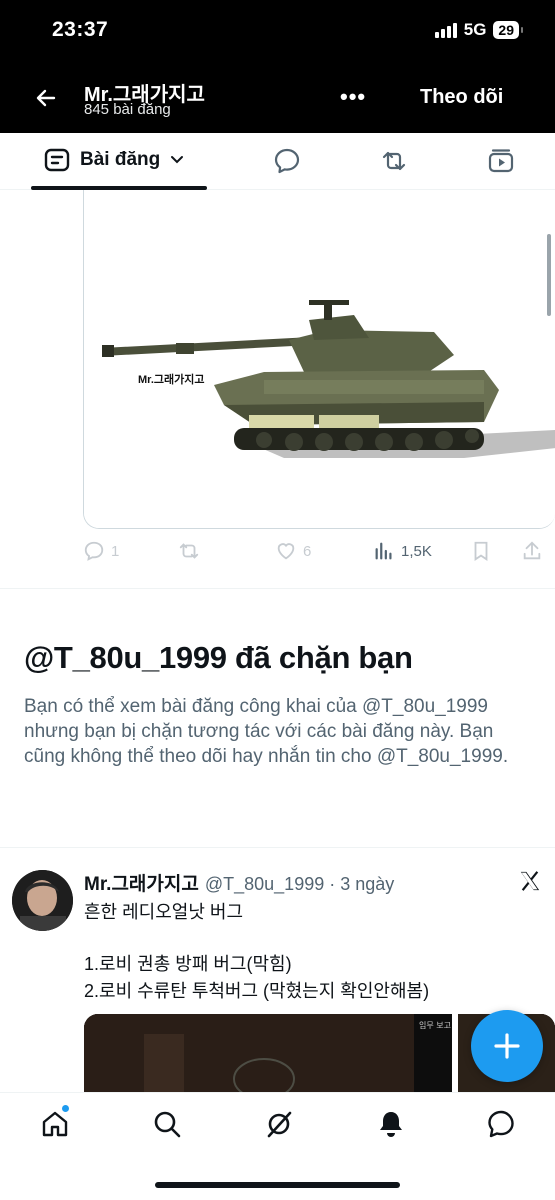  What do you see at coordinates (127, 109) in the screenshot?
I see `post-count: 845 bài đăng` at bounding box center [127, 109].